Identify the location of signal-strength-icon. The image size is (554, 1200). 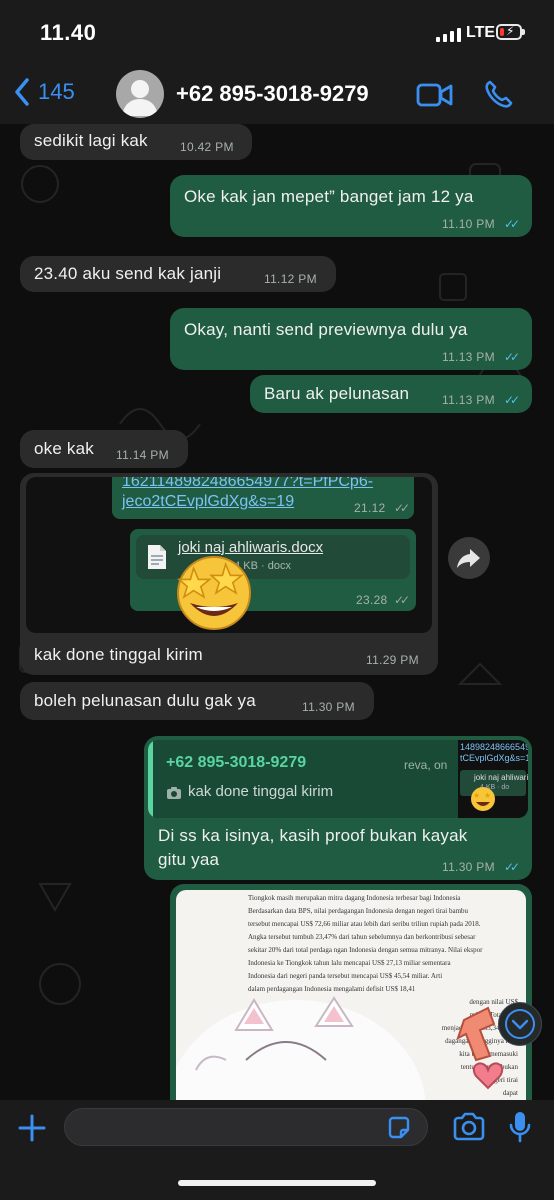
(448, 35).